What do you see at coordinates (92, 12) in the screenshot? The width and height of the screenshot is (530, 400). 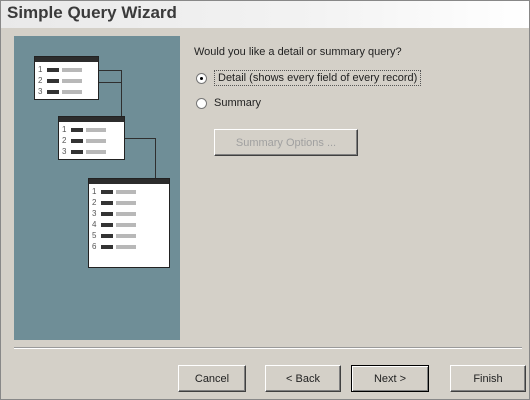 I see `window-title: Simple Query Wizard` at bounding box center [92, 12].